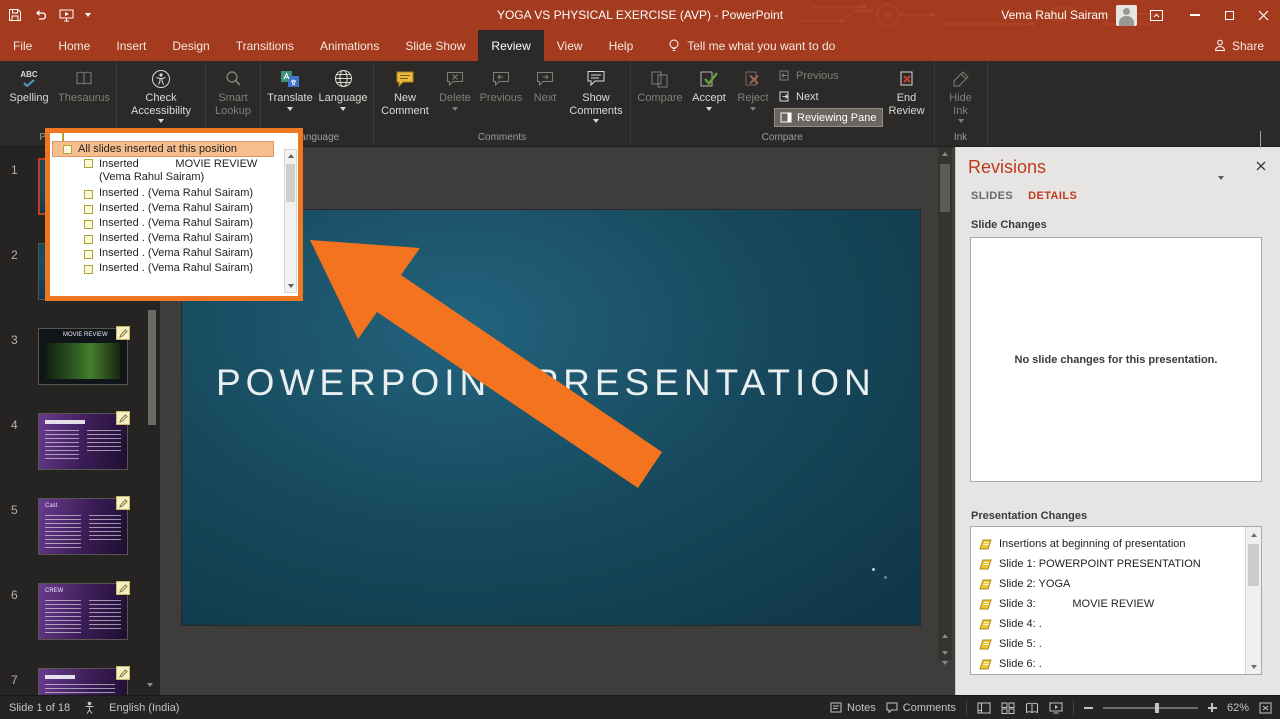  I want to click on revisions-pane-menu-chevron-icon, so click(1221, 176).